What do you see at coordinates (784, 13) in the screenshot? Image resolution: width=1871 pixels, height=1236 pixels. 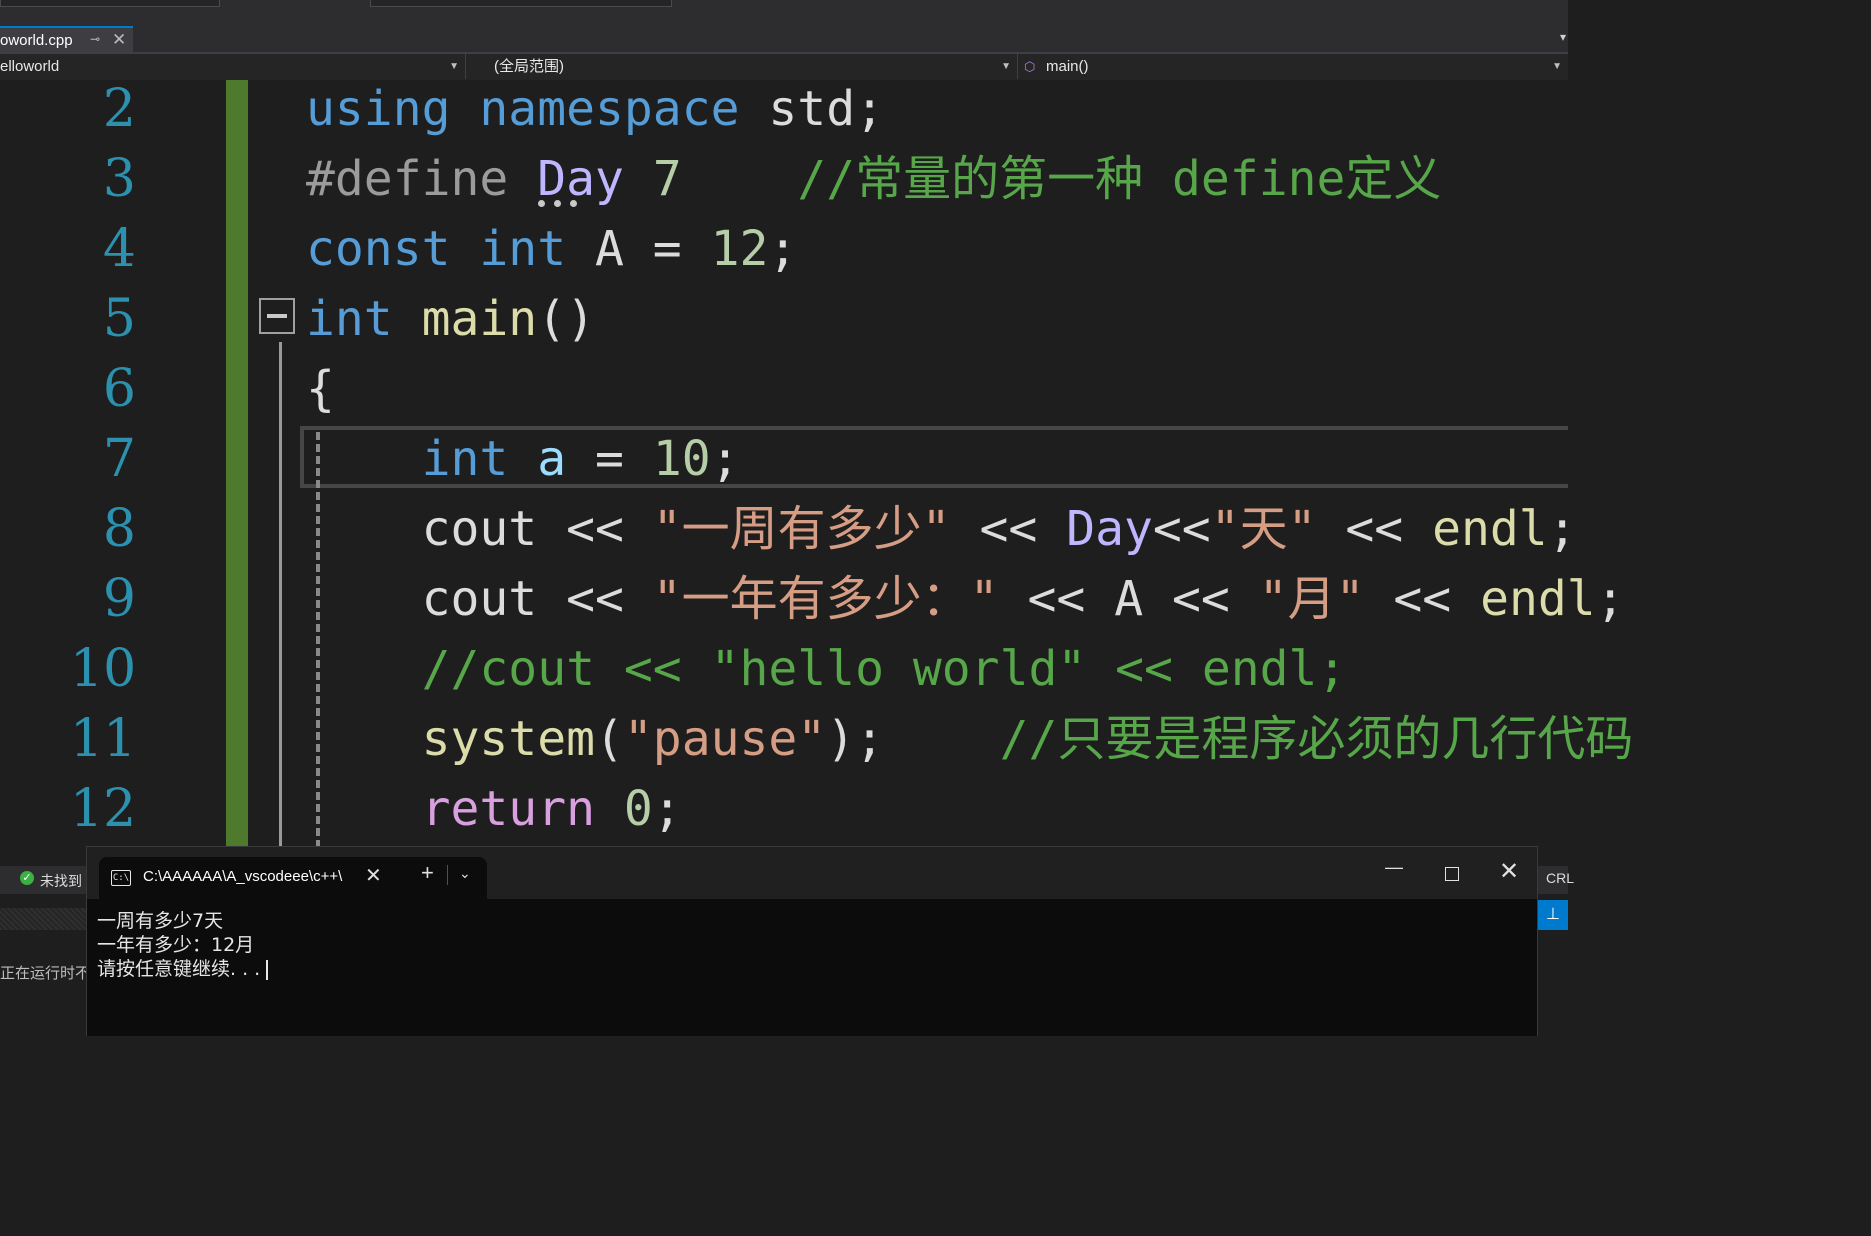 I see `toolbar-strip` at bounding box center [784, 13].